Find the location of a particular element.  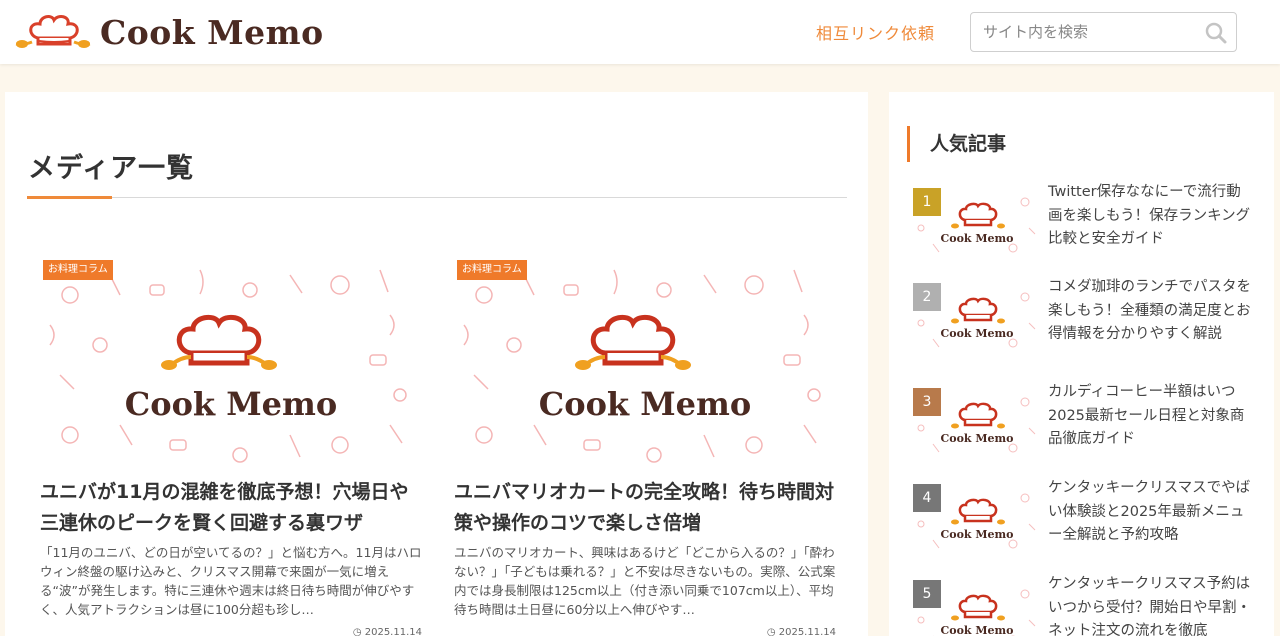

popular-article-title: ケンタッキークリスマスでやばい体験談と2025年最新メニュー全解説と予約攻略 is located at coordinates (1150, 512).